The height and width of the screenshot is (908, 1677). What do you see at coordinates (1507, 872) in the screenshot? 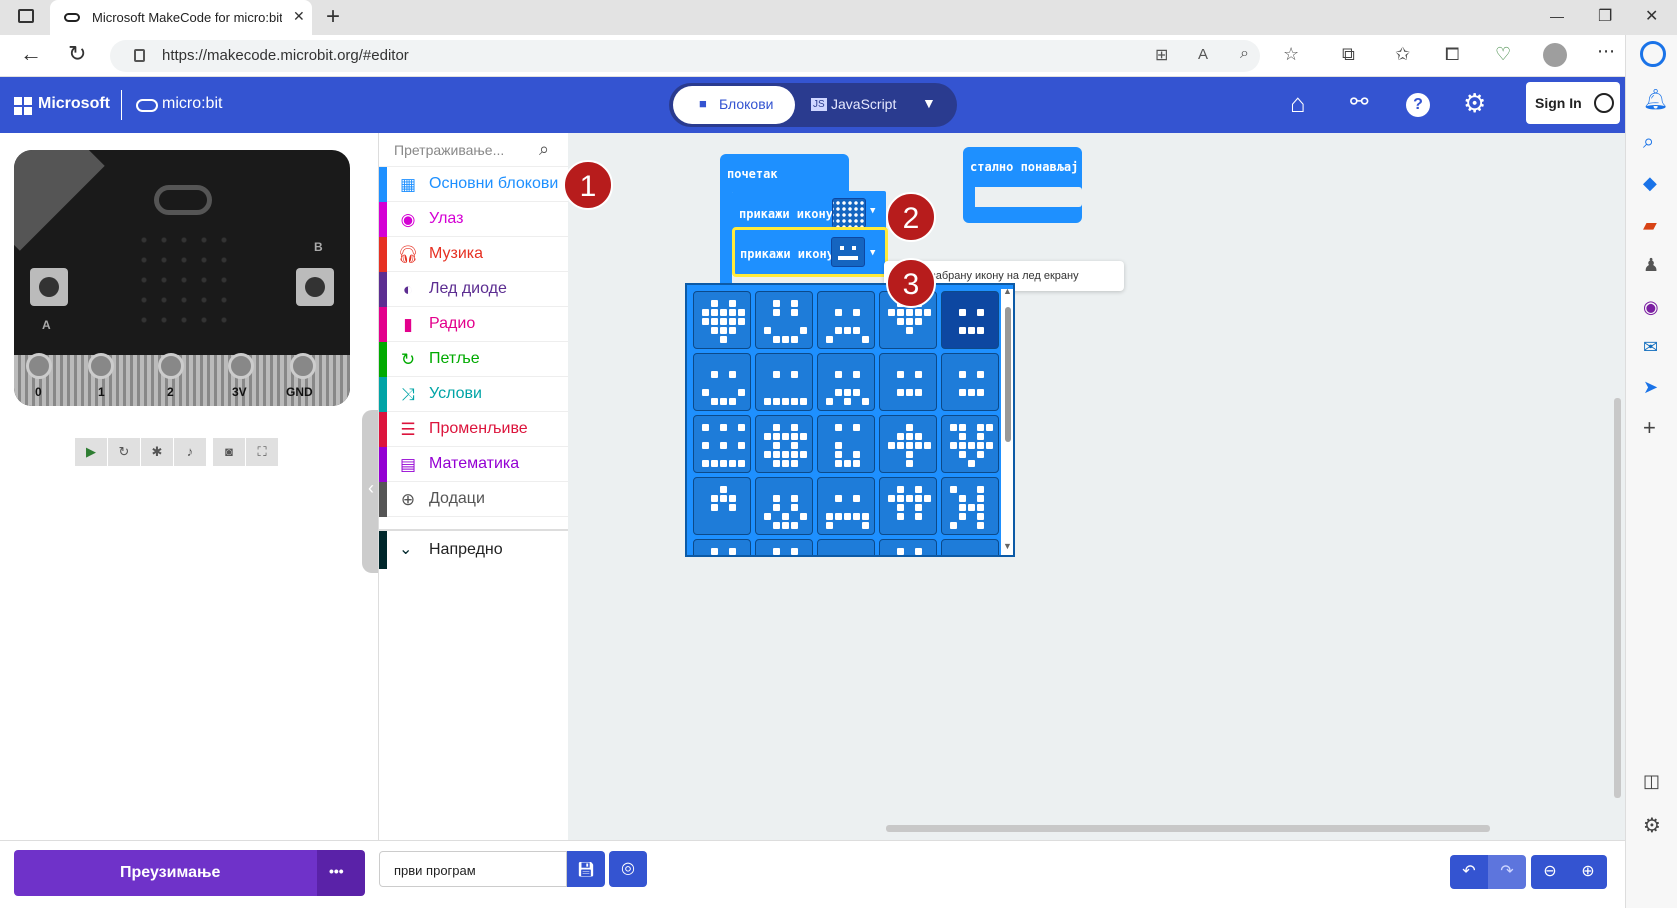
I see `redo-button: ↷` at bounding box center [1507, 872].